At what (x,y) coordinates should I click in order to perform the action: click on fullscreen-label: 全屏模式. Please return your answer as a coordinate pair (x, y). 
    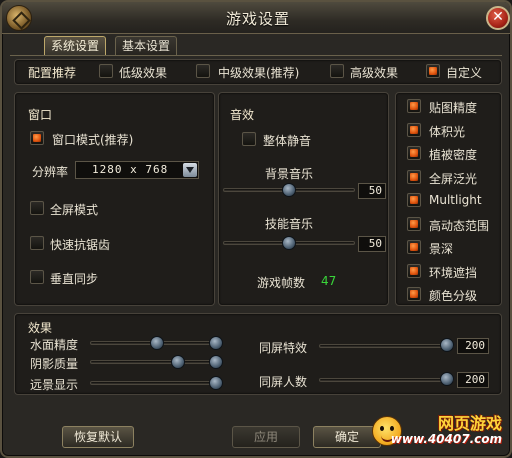
    Looking at the image, I should click on (74, 209).